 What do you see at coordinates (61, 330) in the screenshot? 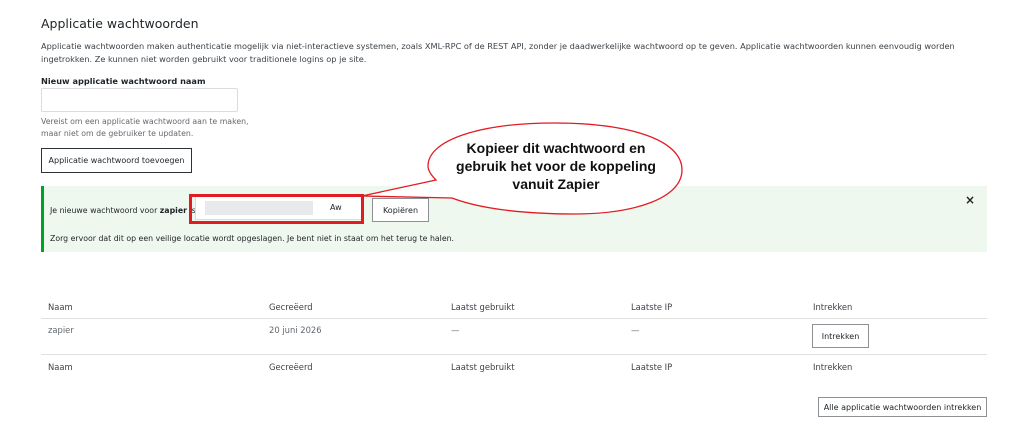
I see `row-name: zapier` at bounding box center [61, 330].